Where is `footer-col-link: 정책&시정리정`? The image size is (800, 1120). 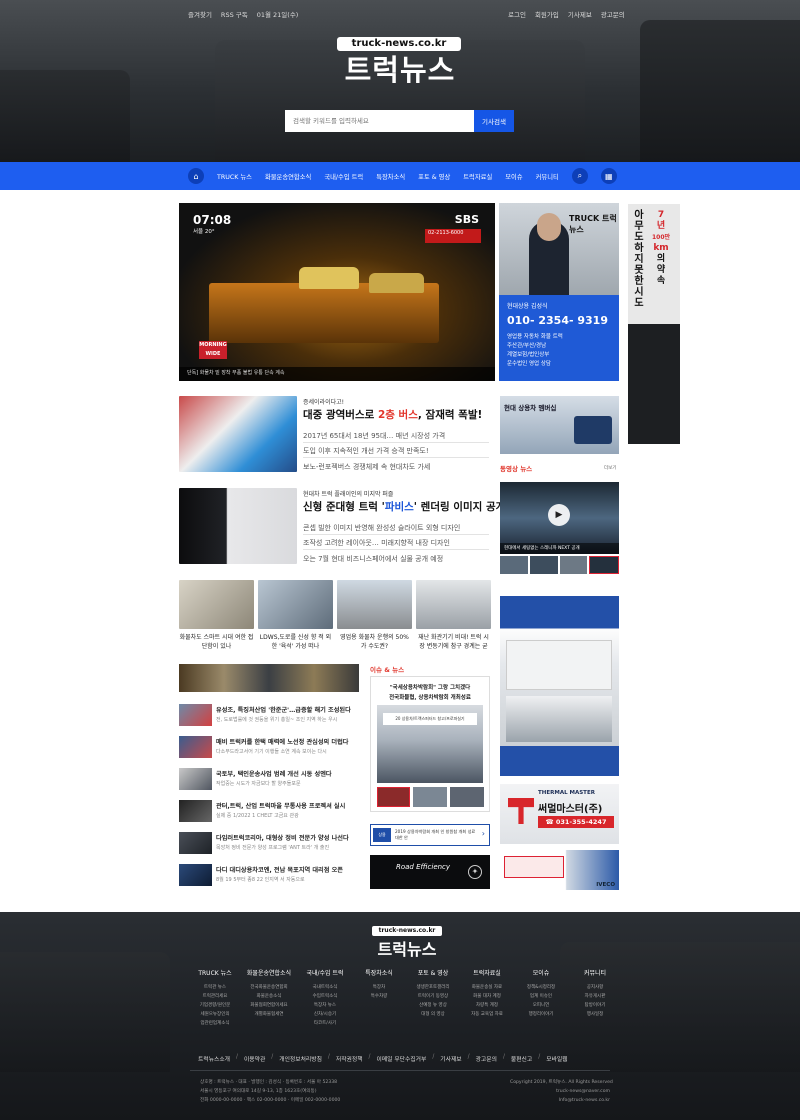 footer-col-link: 정책&시정리정 is located at coordinates (541, 987).